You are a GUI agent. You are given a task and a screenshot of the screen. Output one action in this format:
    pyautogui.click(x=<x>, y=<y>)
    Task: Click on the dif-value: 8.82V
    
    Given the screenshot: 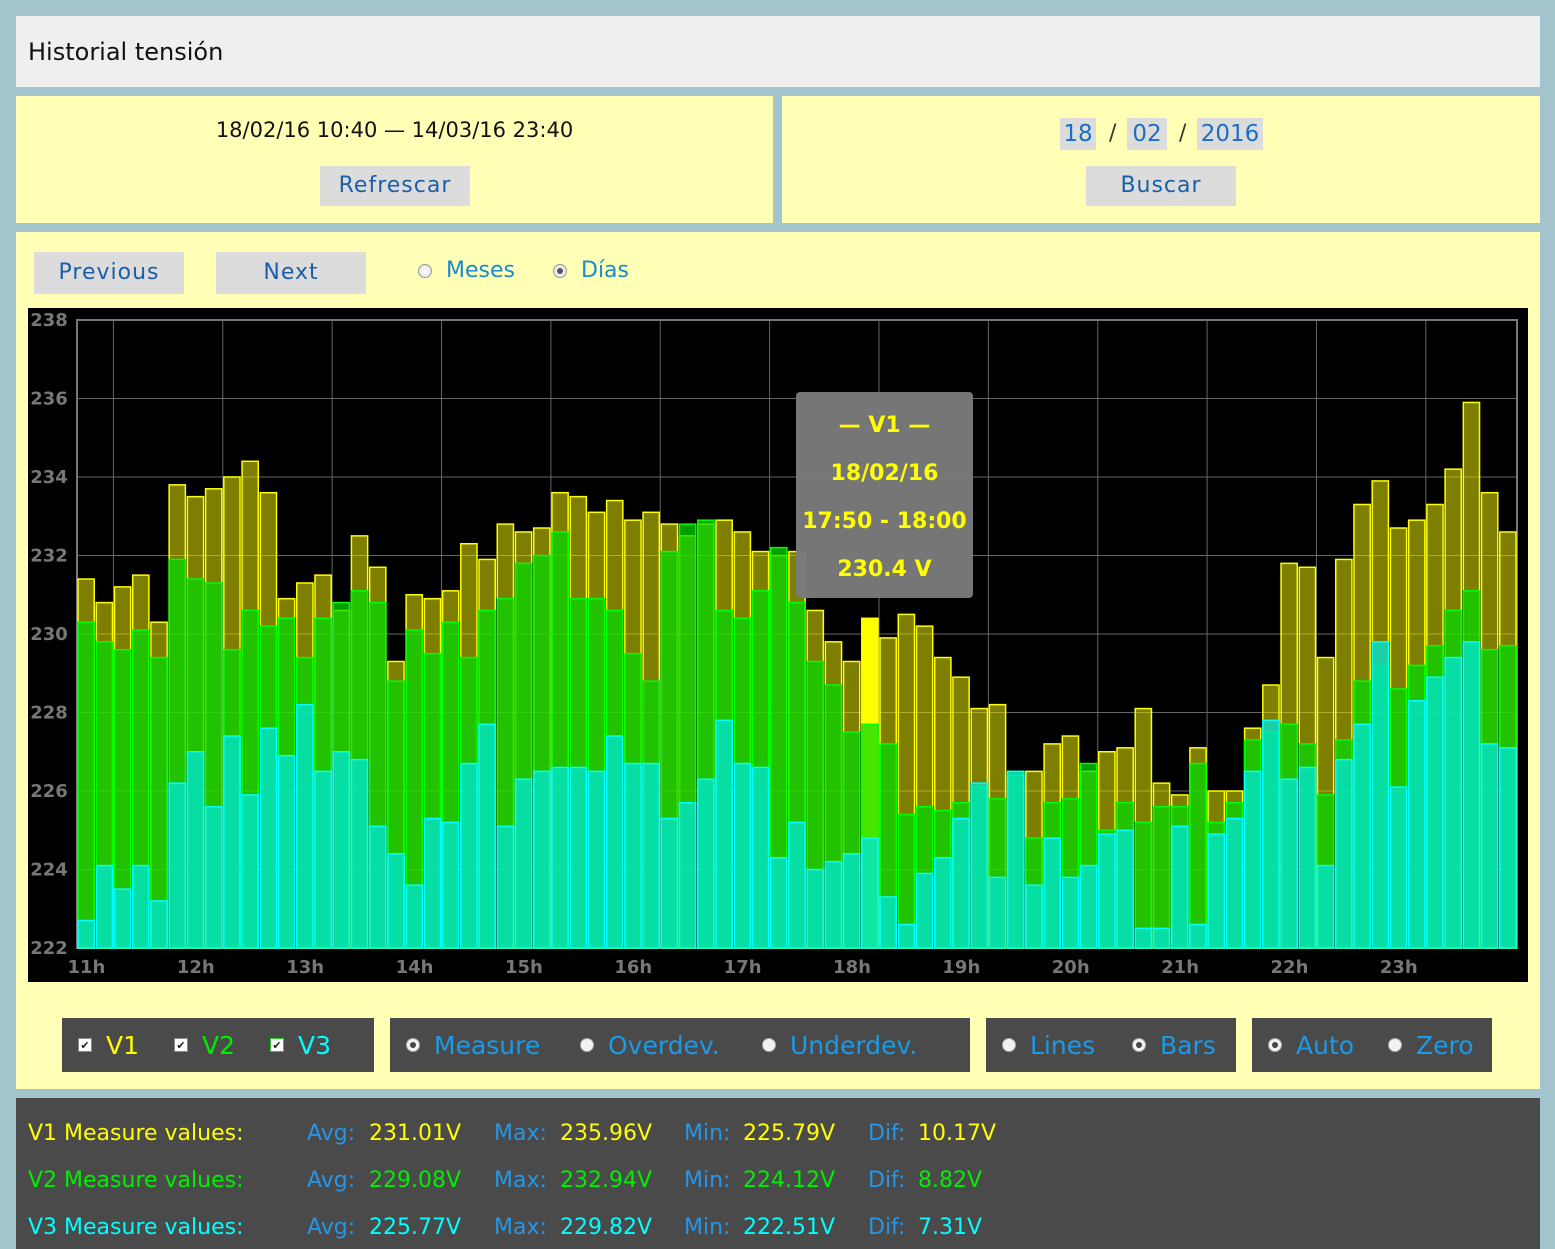 What is the action you would take?
    pyautogui.click(x=950, y=1180)
    